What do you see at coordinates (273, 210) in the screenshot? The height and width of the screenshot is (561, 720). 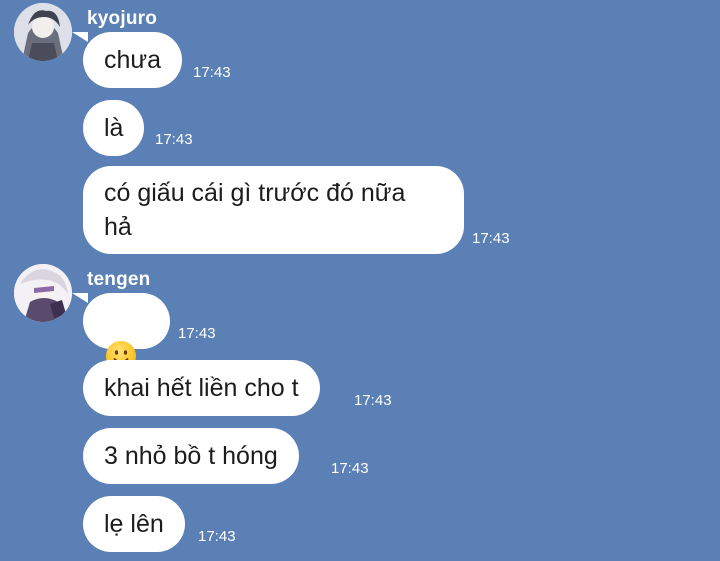 I see `message-bubble: có giấu cái gì trước đó nữa hả` at bounding box center [273, 210].